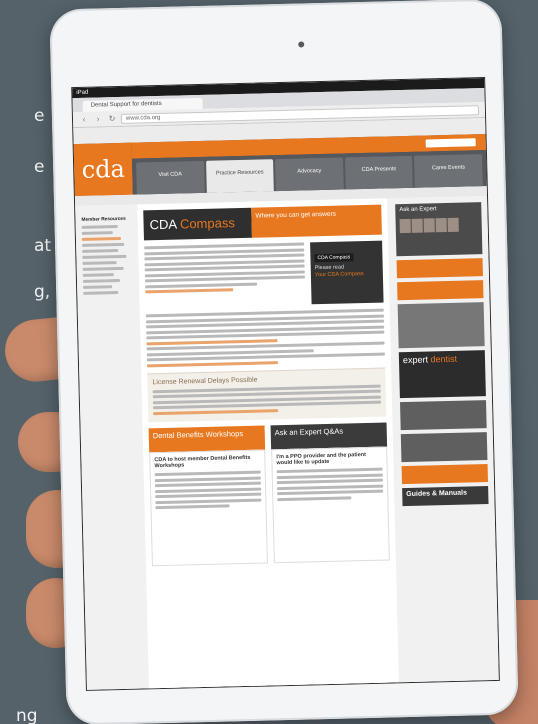  Describe the element at coordinates (43, 246) in the screenshot. I see `side-text-line: at` at that location.